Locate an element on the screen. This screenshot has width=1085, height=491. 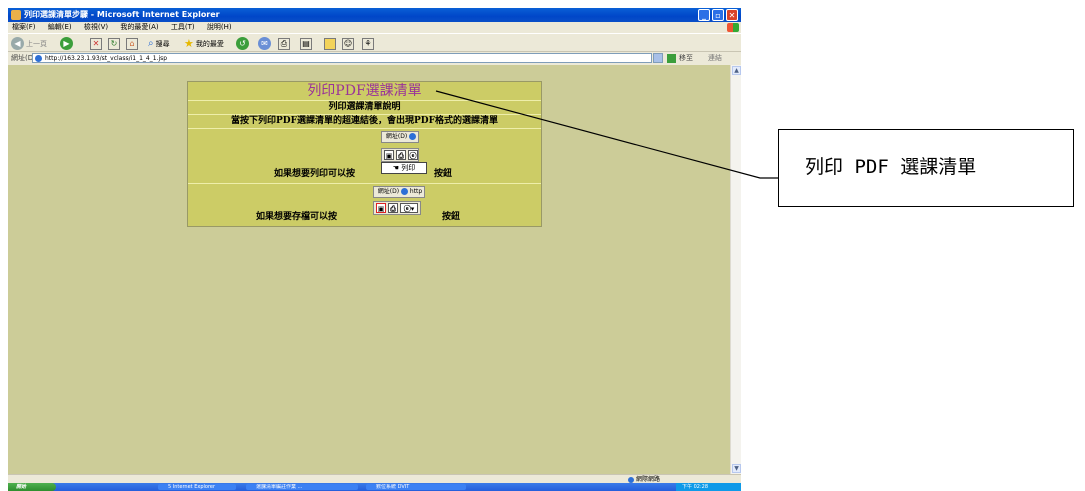
save-caption: 如果想要存檔可以按 is located at coordinates (297, 217).